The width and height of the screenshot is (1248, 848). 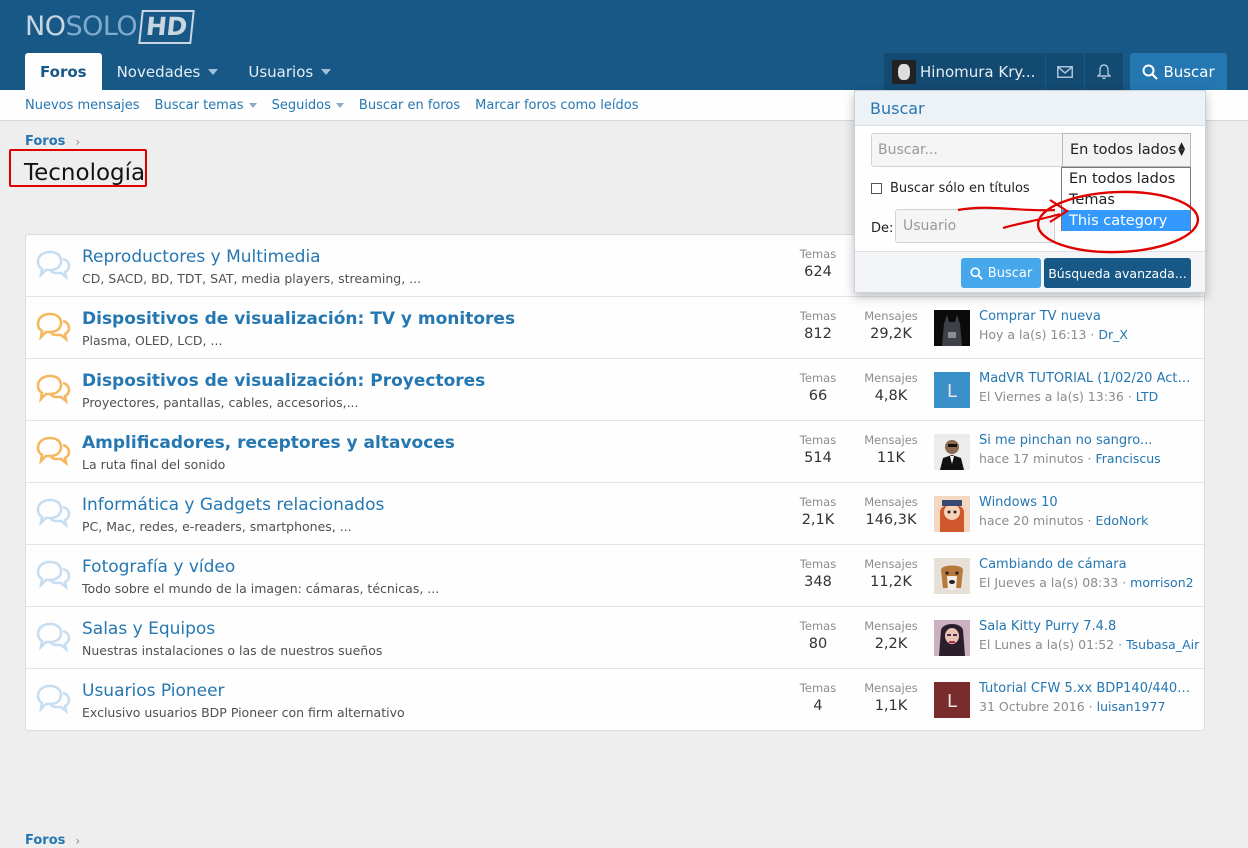 I want to click on last-post-user-link: Franciscus, so click(x=1127, y=458).